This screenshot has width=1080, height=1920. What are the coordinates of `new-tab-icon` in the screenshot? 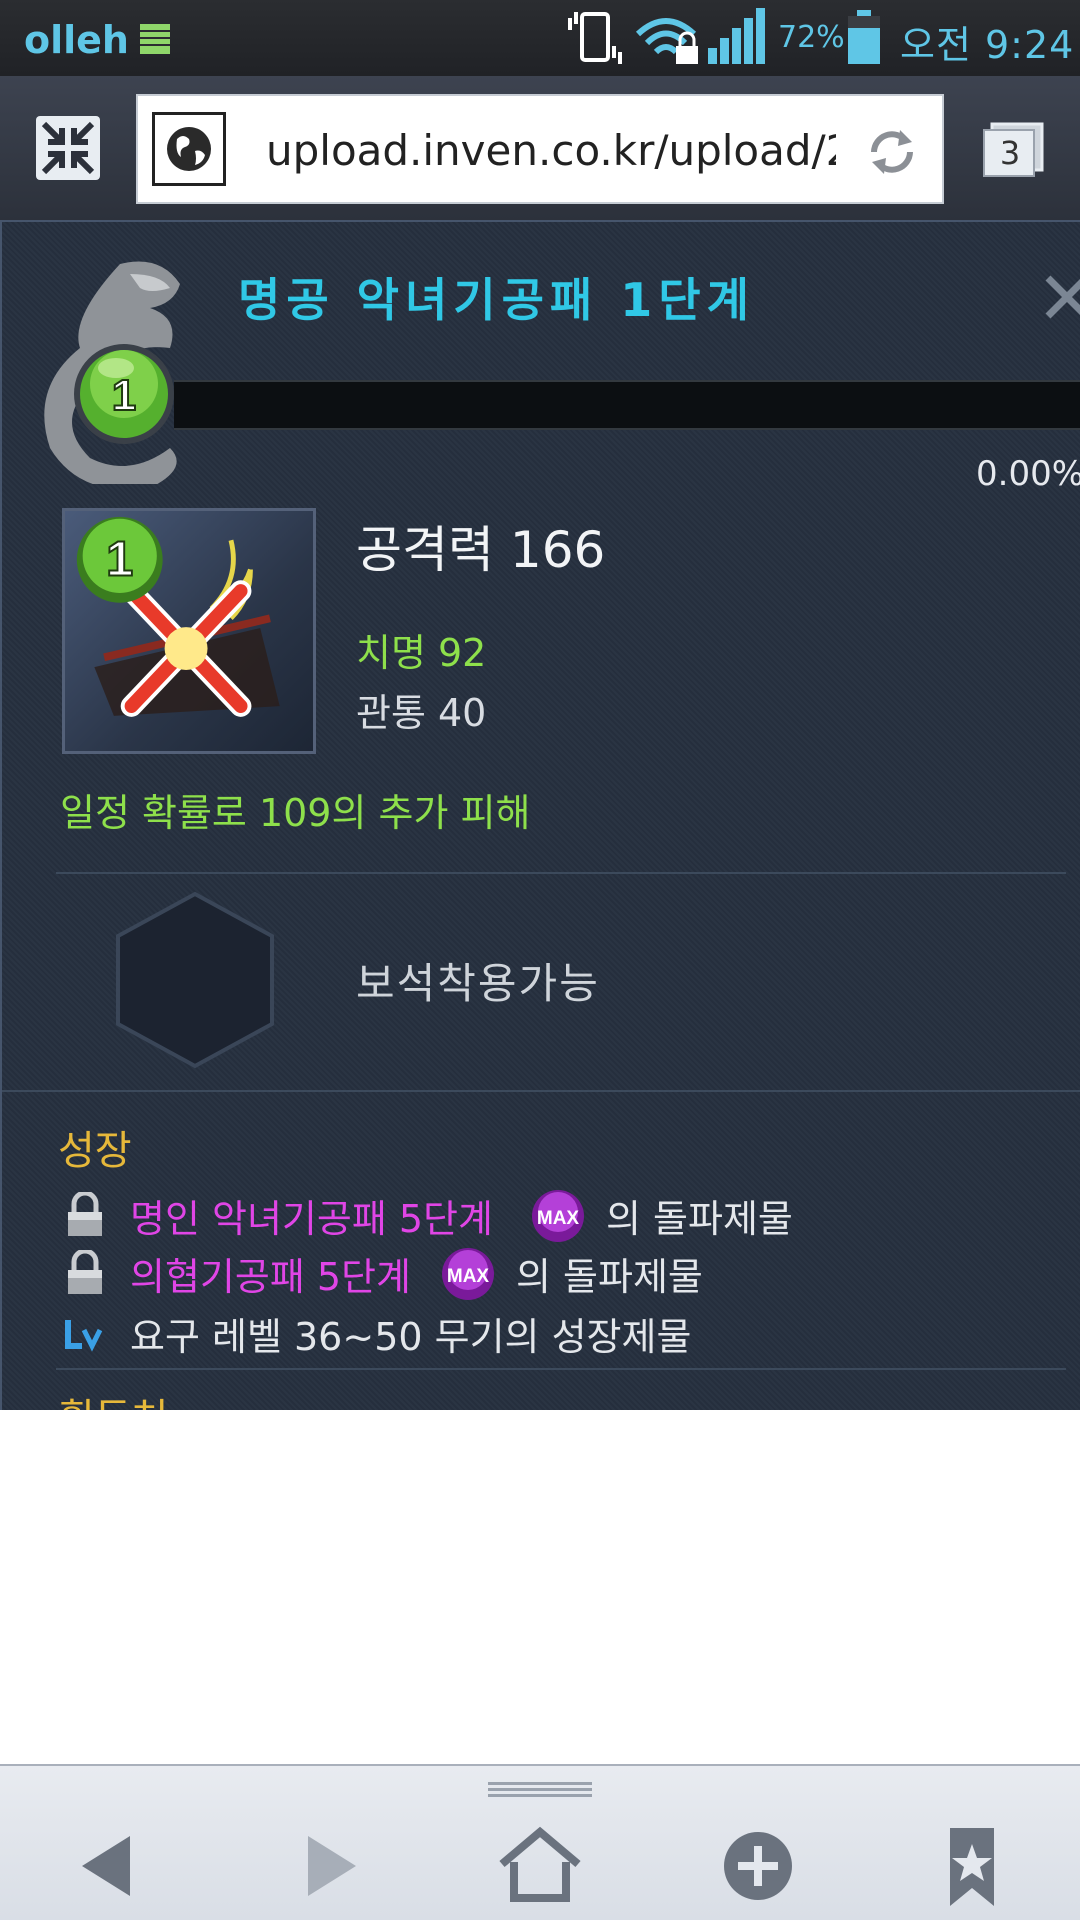 It's located at (758, 1866).